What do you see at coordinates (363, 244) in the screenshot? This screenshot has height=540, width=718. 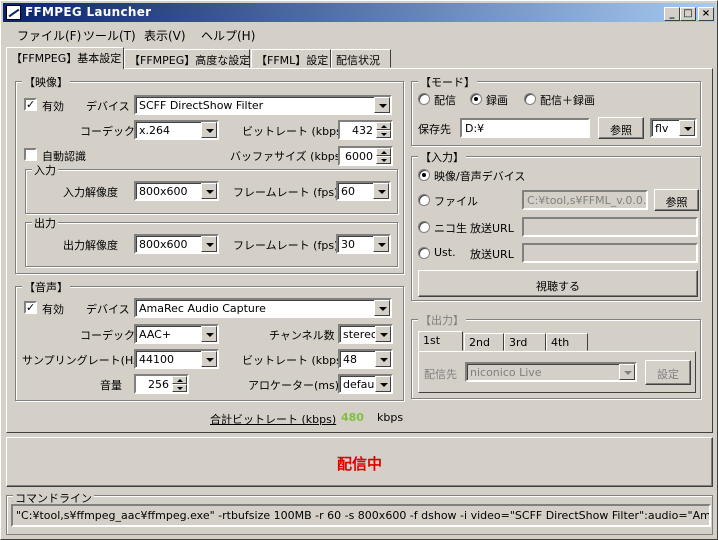 I see `output-framerate-select: 30` at bounding box center [363, 244].